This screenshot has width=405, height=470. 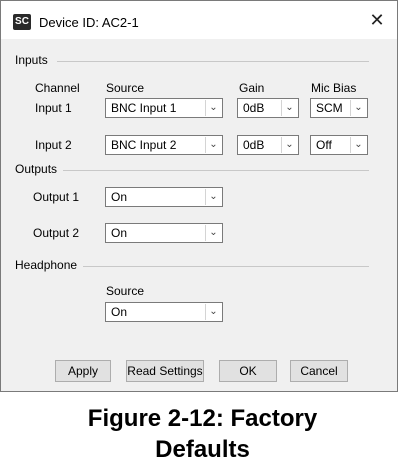 I want to click on input-2-mic-bias-value: Off, so click(x=324, y=145).